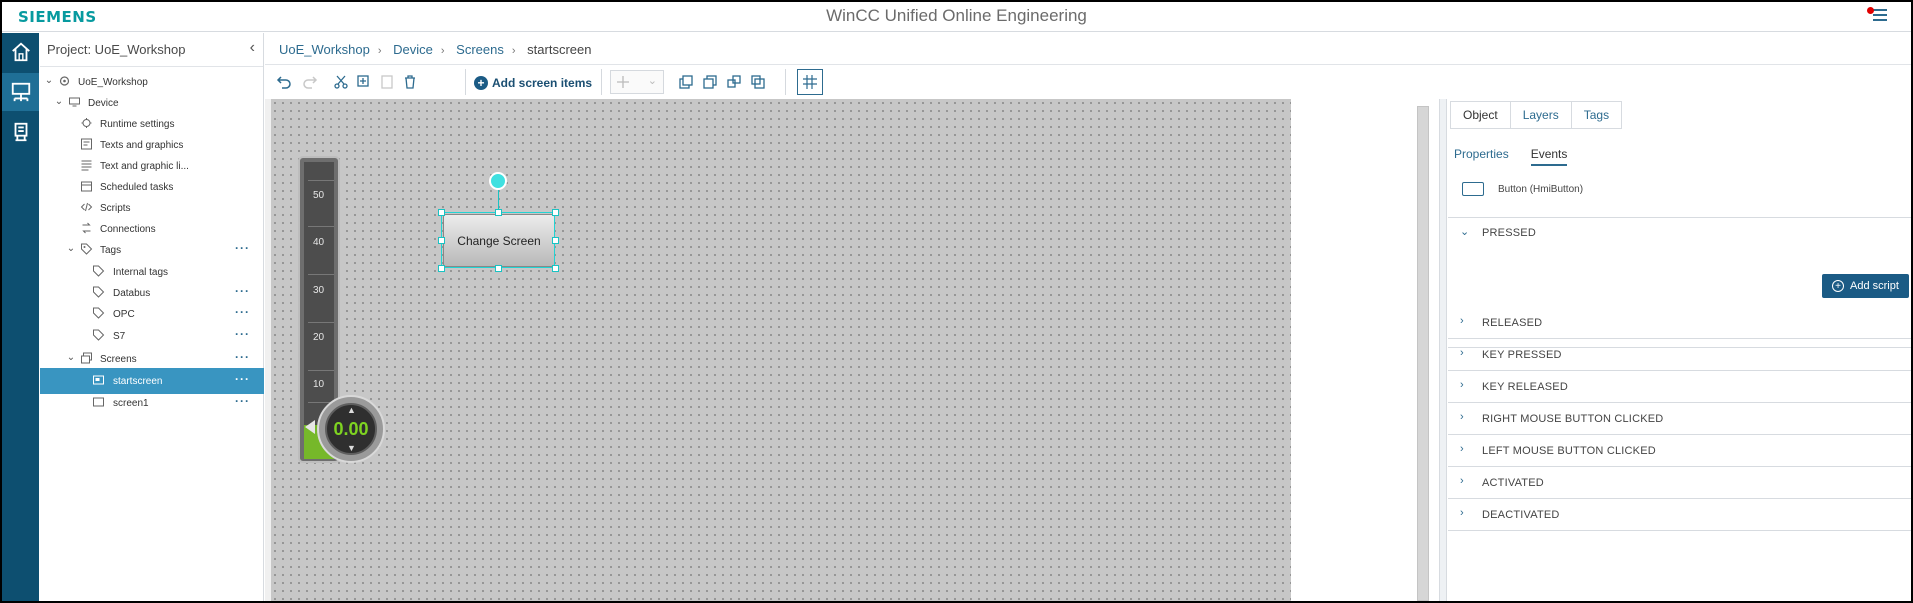  What do you see at coordinates (20, 52) in the screenshot?
I see `home-icon` at bounding box center [20, 52].